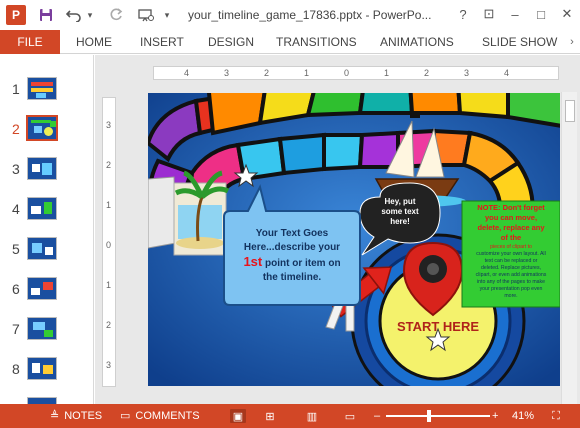 The width and height of the screenshot is (580, 428). I want to click on zoom-slider-track, so click(438, 416).